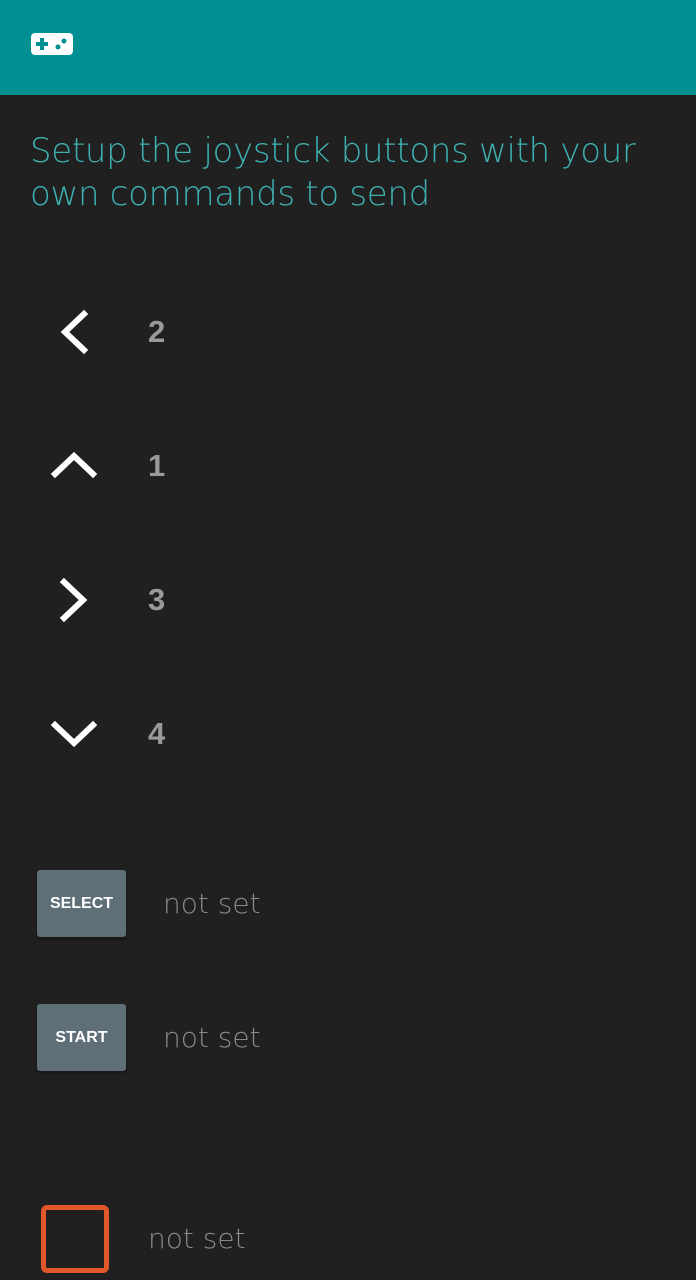  Describe the element at coordinates (156, 734) in the screenshot. I see `down-command-value: 4` at that location.